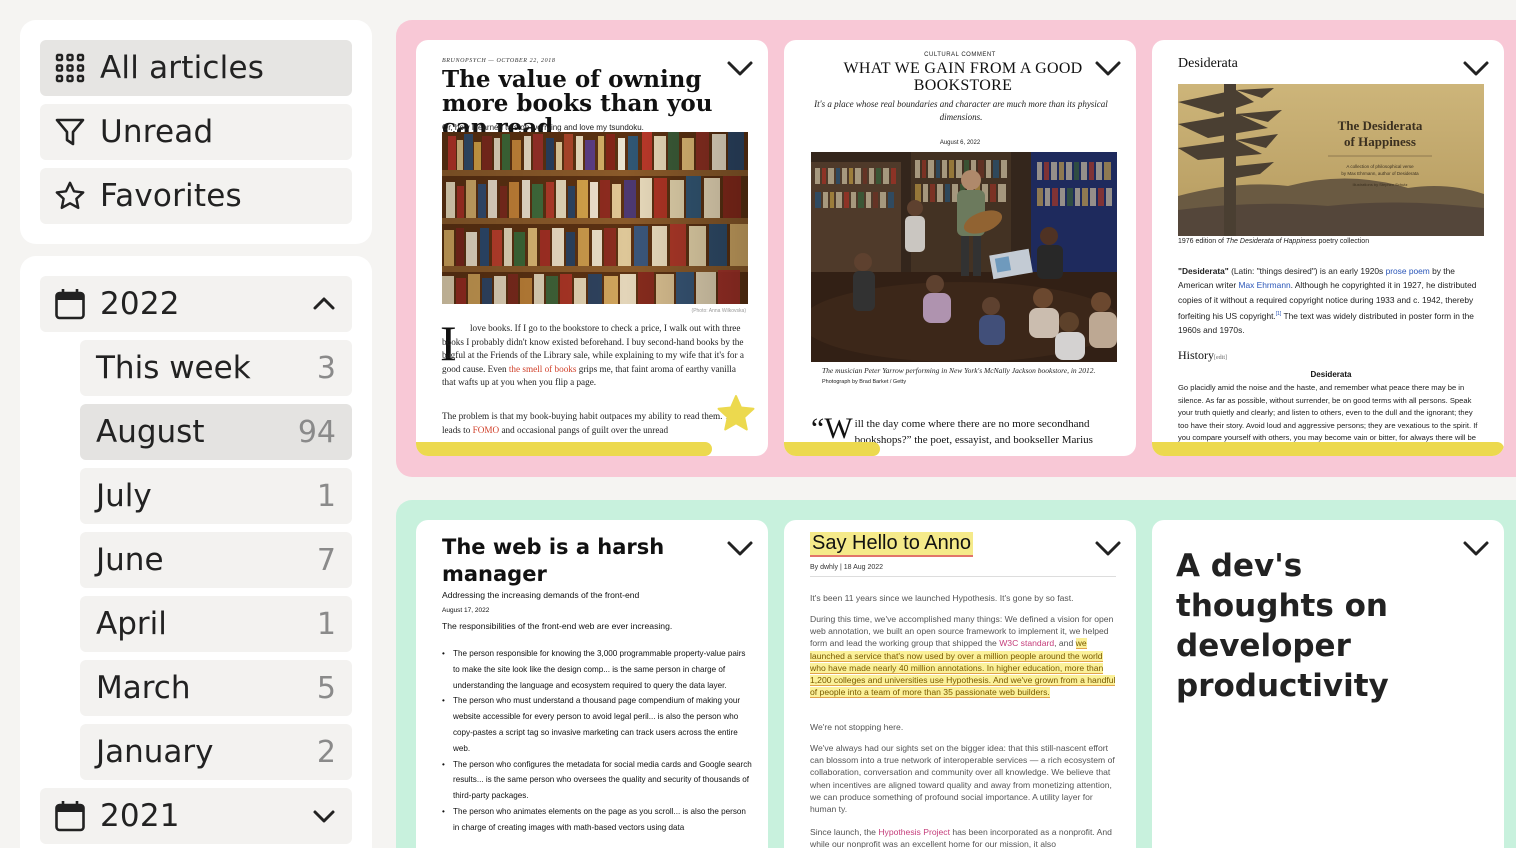 The width and height of the screenshot is (1516, 848). I want to click on inline-link: the smell of books, so click(543, 369).